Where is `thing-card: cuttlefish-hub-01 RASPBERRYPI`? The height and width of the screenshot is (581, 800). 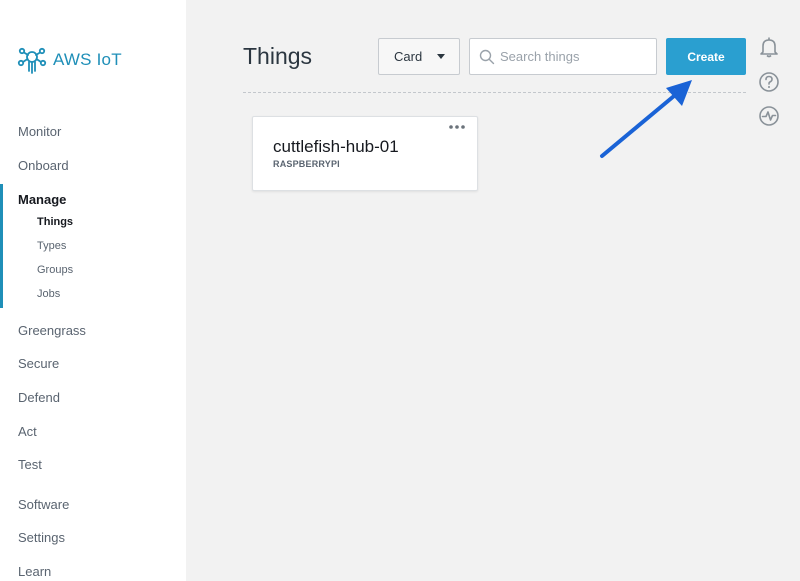
thing-card: cuttlefish-hub-01 RASPBERRYPI is located at coordinates (365, 153).